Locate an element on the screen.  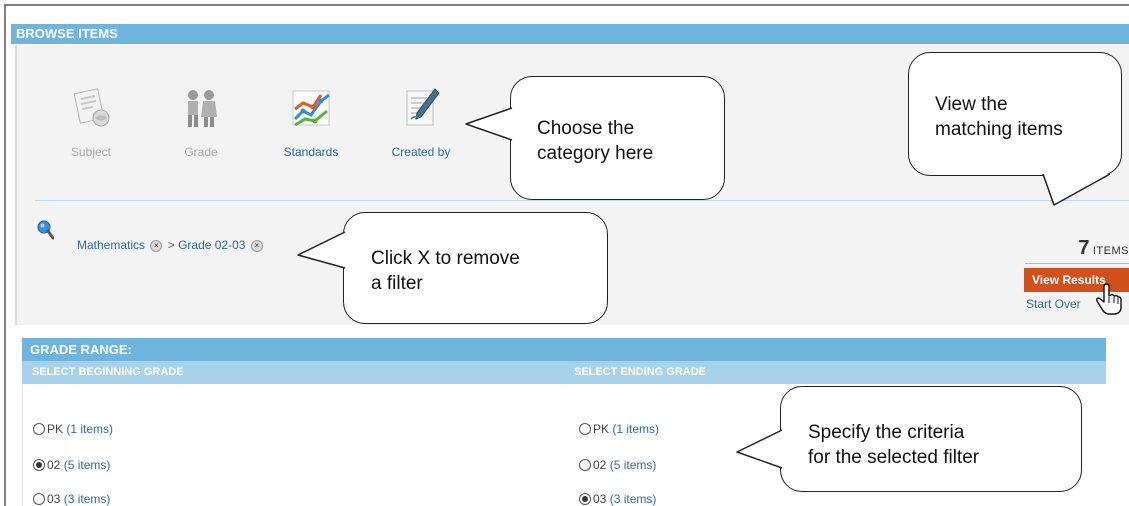
hand-cursor-icon is located at coordinates (1109, 299).